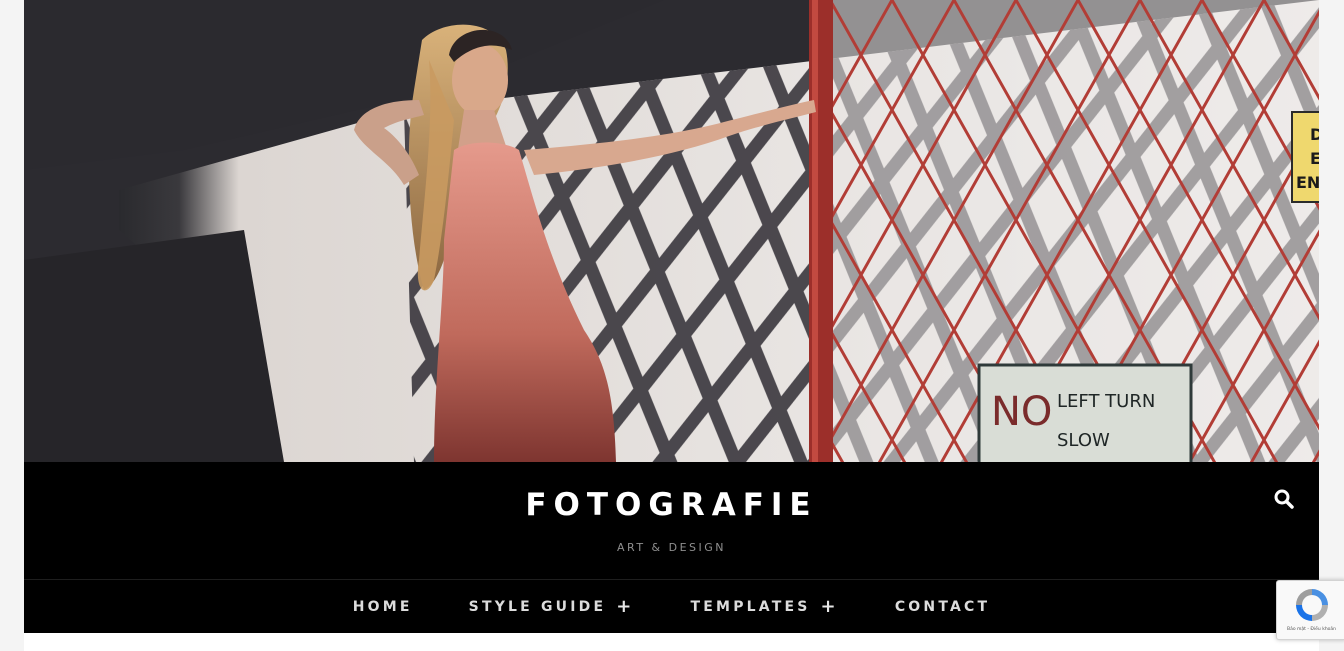  Describe the element at coordinates (750, 606) in the screenshot. I see `nav-item-label: TEMPLATES` at that location.